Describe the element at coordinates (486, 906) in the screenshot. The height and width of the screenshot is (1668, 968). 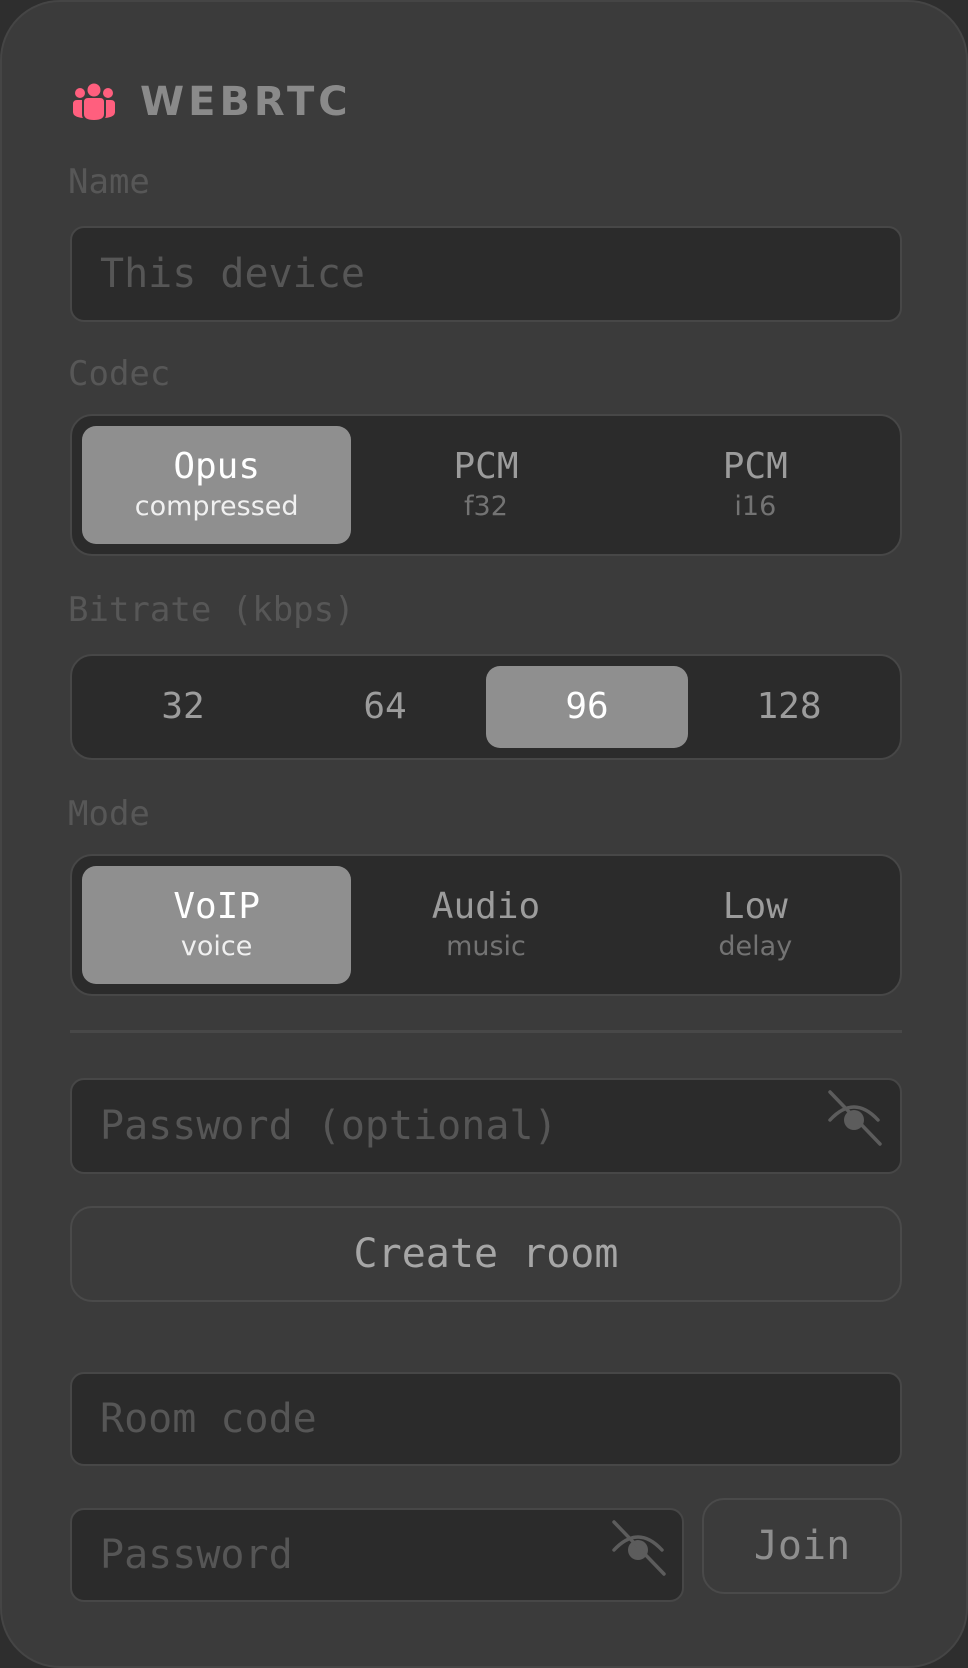
I see `mode-option-main: Audio` at that location.